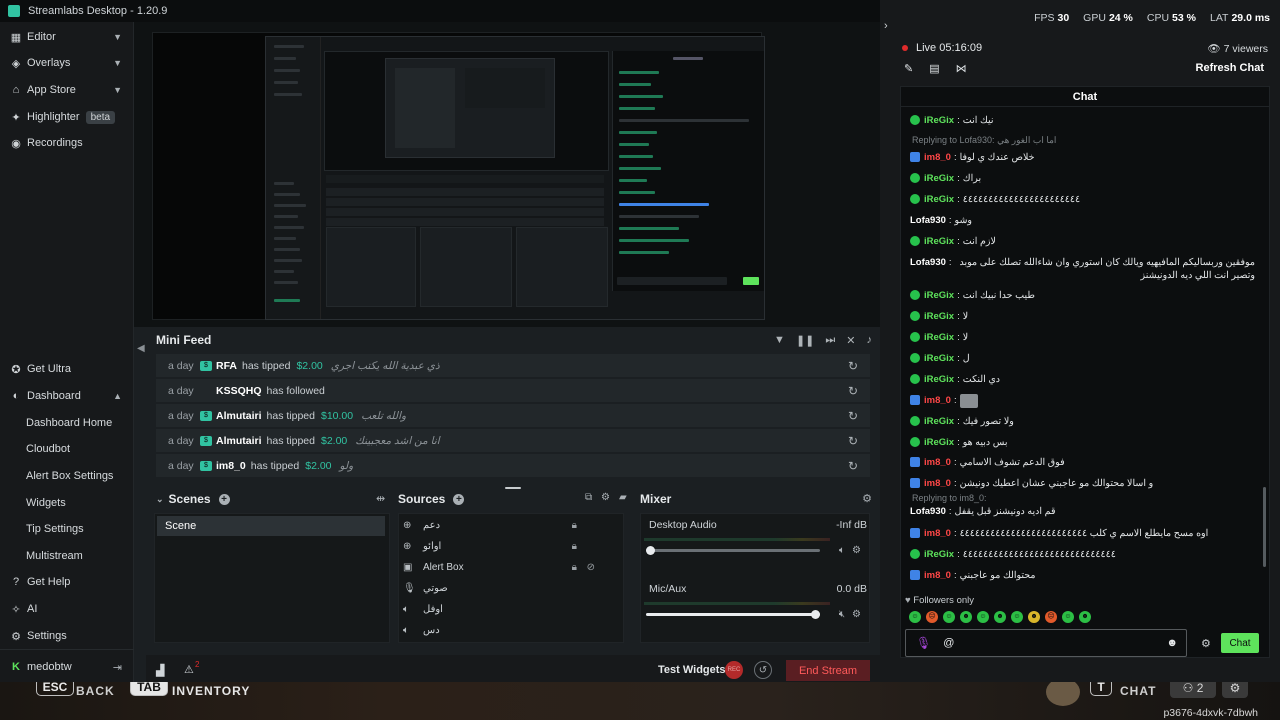  I want to click on sidebar-item-recordings: ◉ Recordings, so click(67, 143).